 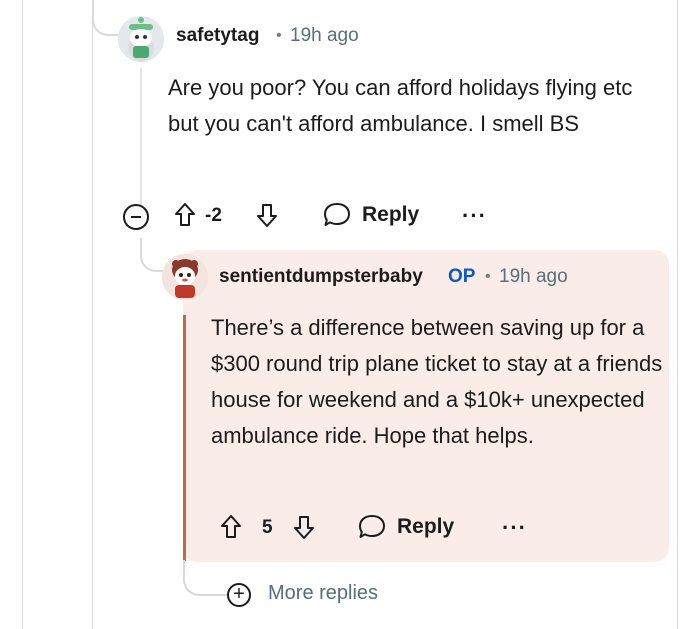 What do you see at coordinates (184, 438) in the screenshot?
I see `op-reply-thread-line` at bounding box center [184, 438].